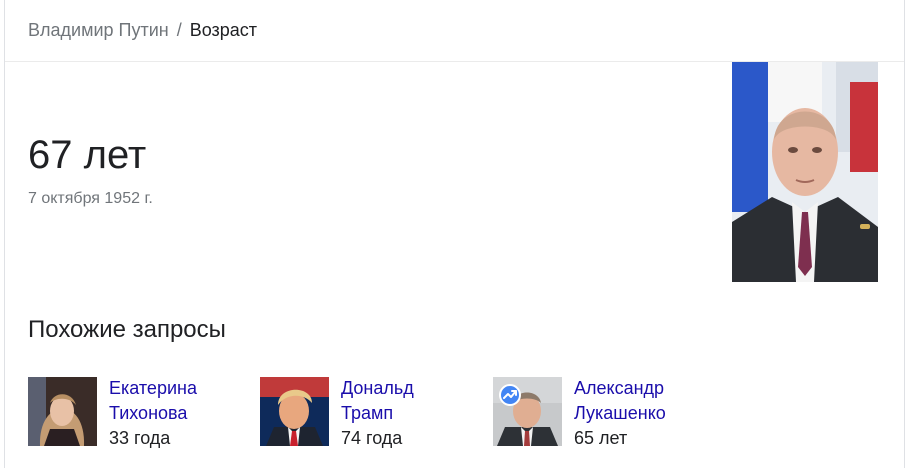 Image resolution: width=915 pixels, height=468 pixels. Describe the element at coordinates (337, 412) in the screenshot. I see `related-item-trump: Дональд Трамп 74 года` at that location.